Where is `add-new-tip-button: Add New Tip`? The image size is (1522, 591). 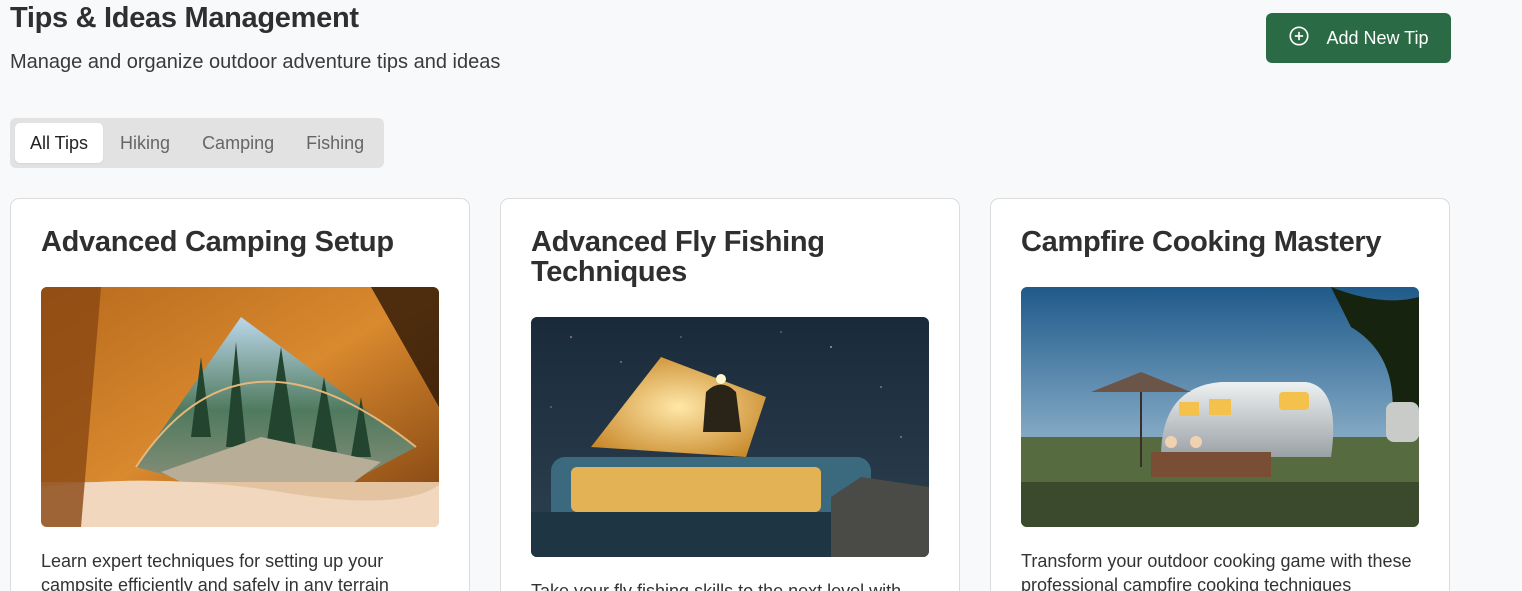 add-new-tip-button: Add New Tip is located at coordinates (1358, 38).